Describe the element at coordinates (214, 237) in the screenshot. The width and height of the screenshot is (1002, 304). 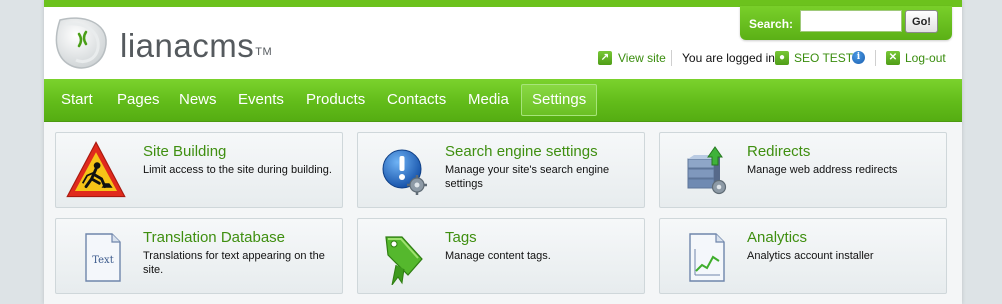
I see `card-title: Translation Database` at that location.